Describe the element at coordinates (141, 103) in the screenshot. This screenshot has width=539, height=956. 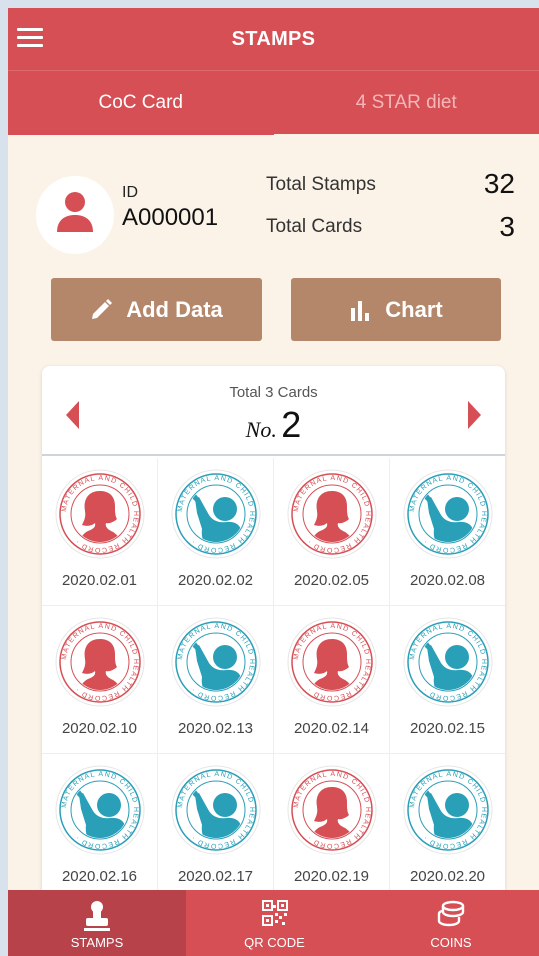
I see `tab-coc-card: CoC Card` at that location.